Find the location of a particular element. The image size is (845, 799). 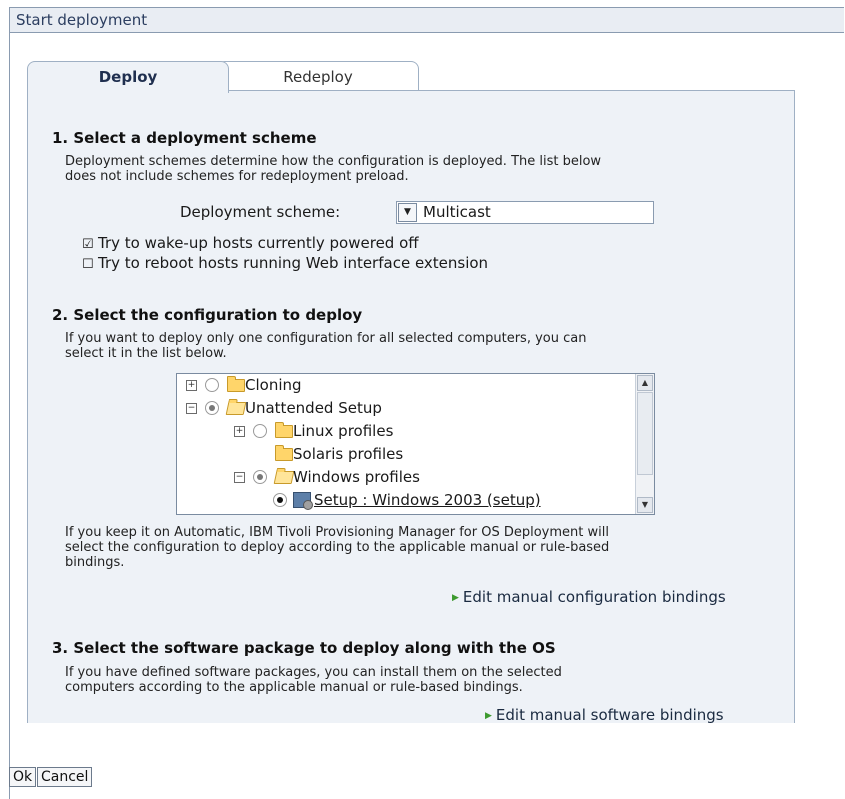

tree-item-linux-profiles: + Linux profiles is located at coordinates (404, 431).